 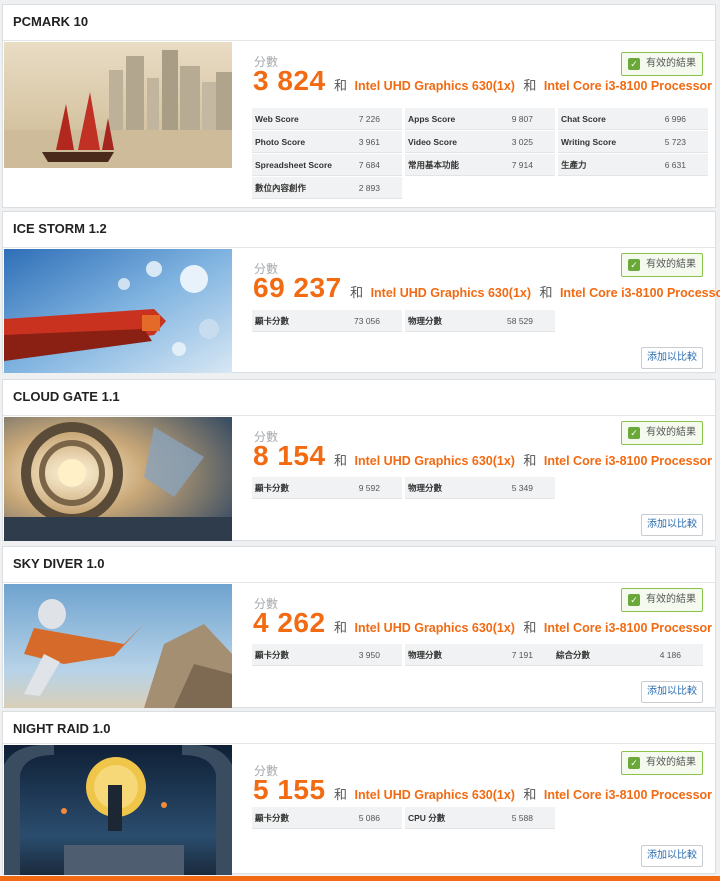 What do you see at coordinates (327, 142) in the screenshot?
I see `subscore-cell: Photo Score 3 961` at bounding box center [327, 142].